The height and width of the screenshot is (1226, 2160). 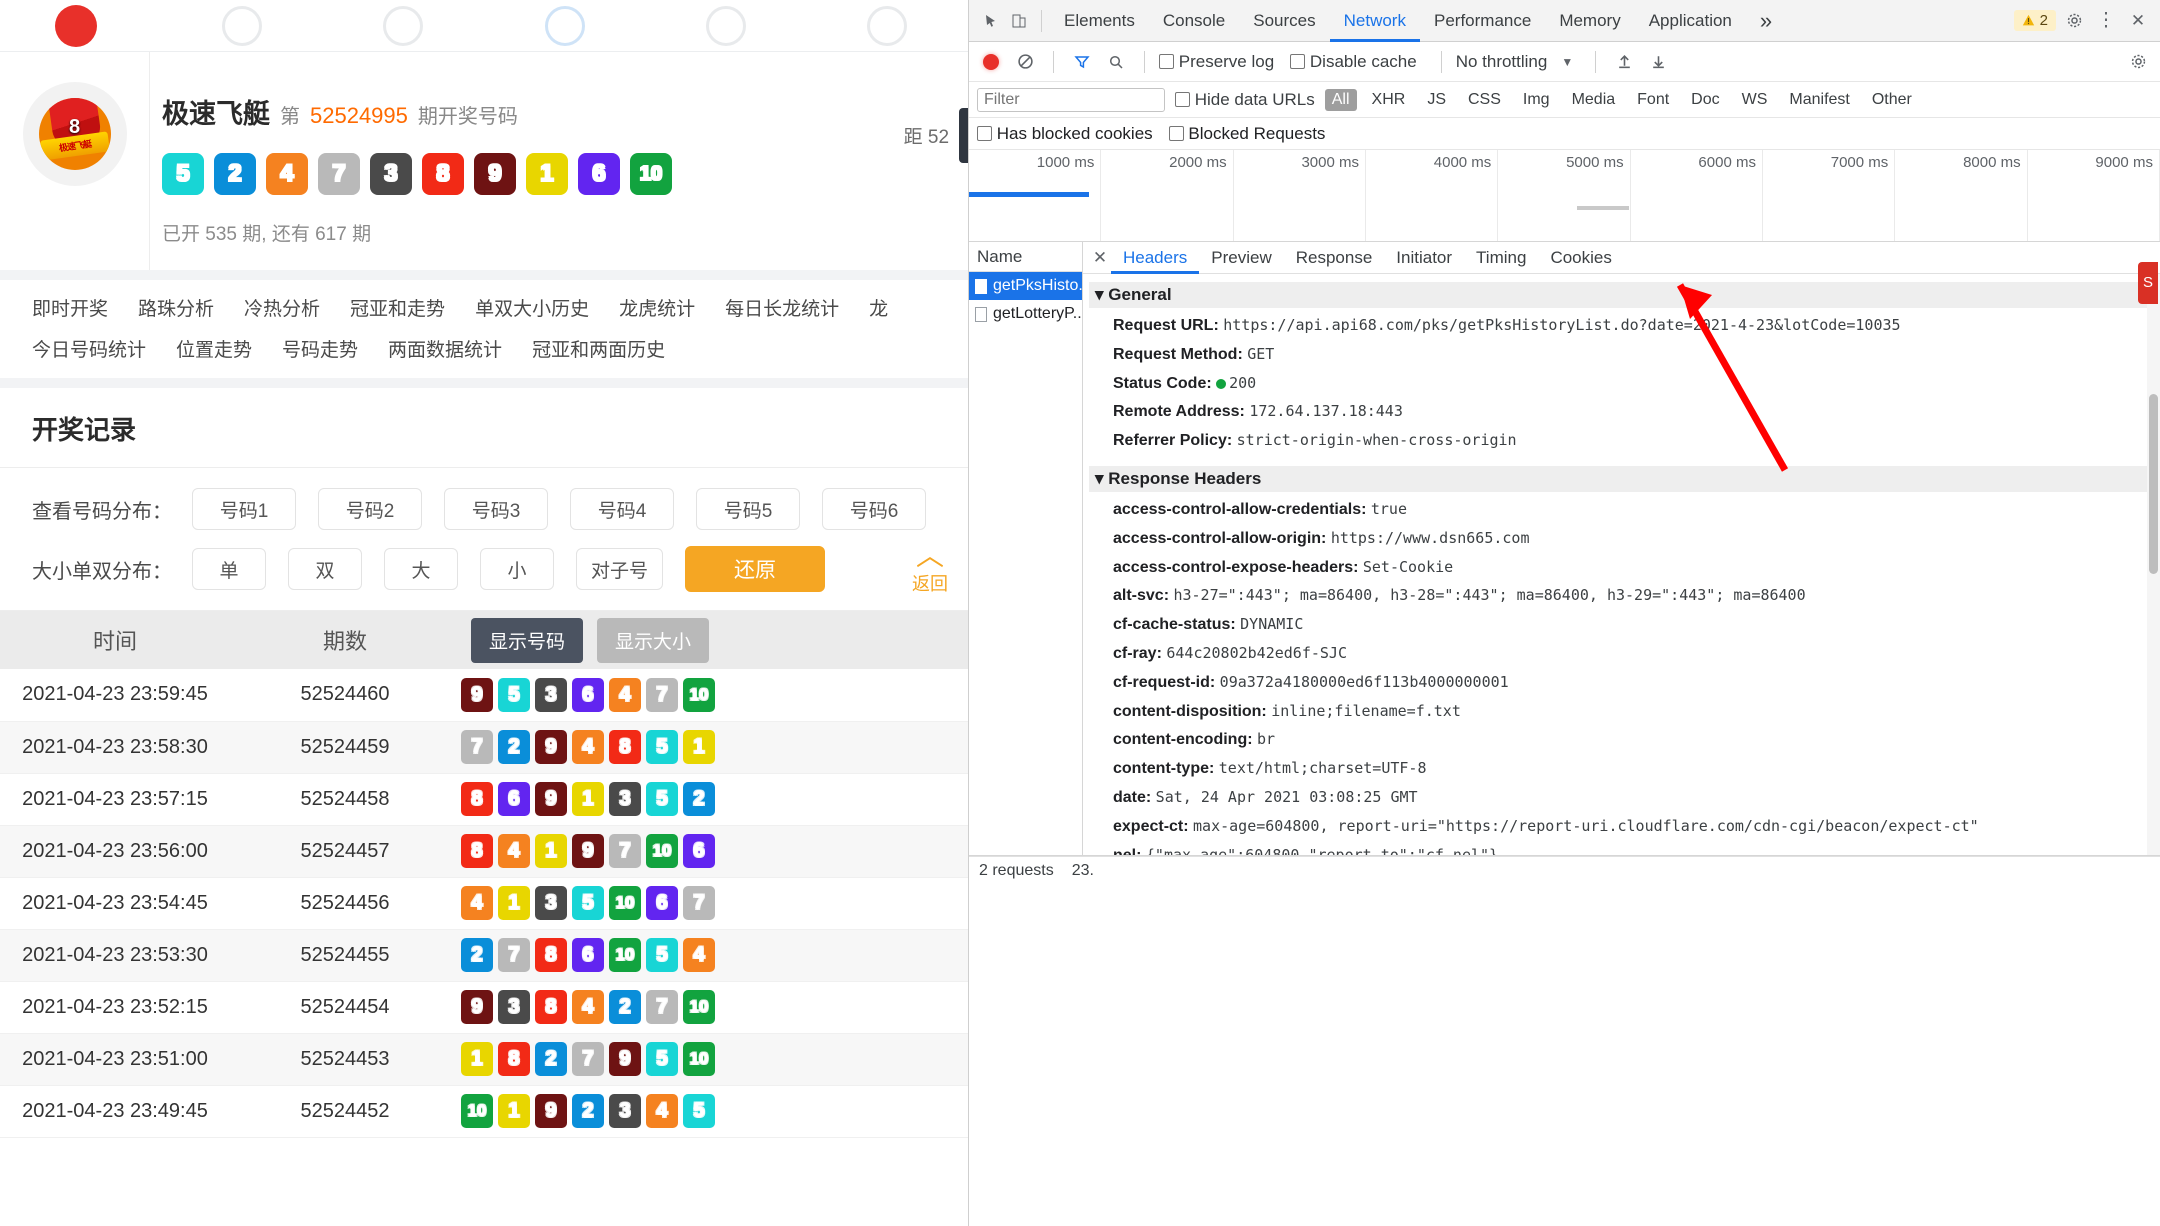 What do you see at coordinates (229, 569) in the screenshot?
I see `size-filter-1: 单` at bounding box center [229, 569].